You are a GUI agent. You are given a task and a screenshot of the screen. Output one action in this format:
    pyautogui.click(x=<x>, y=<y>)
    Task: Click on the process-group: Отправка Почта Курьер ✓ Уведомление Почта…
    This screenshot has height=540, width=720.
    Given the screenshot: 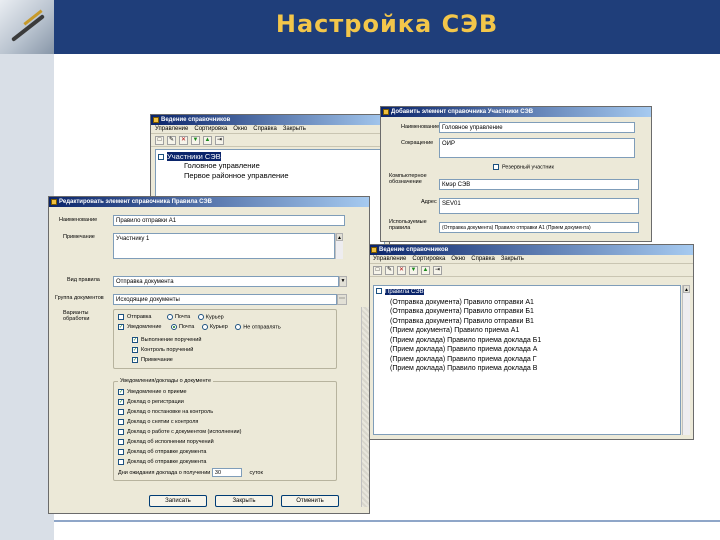 What is the action you would take?
    pyautogui.click(x=225, y=339)
    